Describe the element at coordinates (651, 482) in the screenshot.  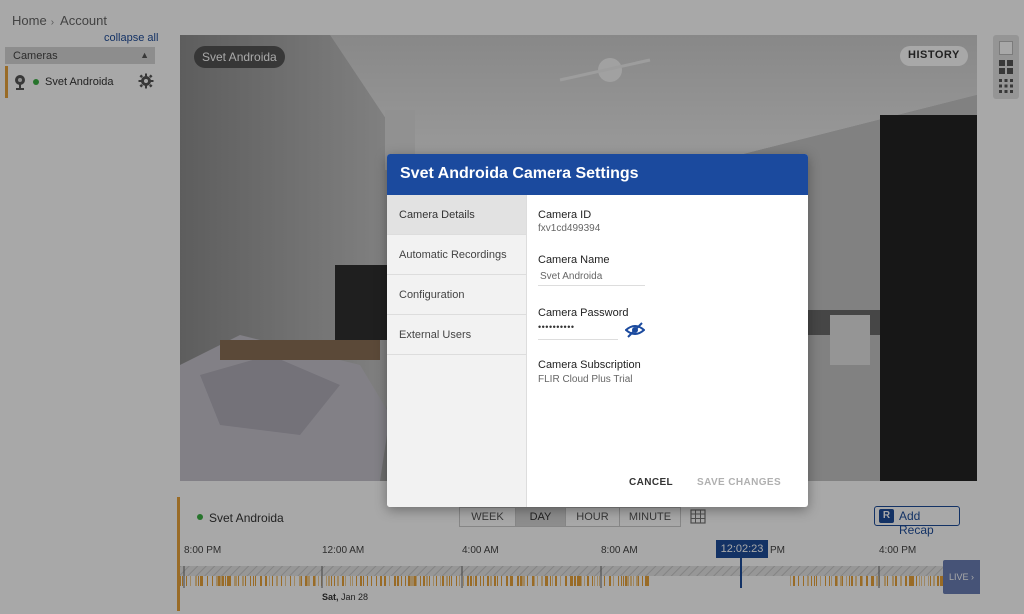
I see `cancel-button: CANCEL` at that location.